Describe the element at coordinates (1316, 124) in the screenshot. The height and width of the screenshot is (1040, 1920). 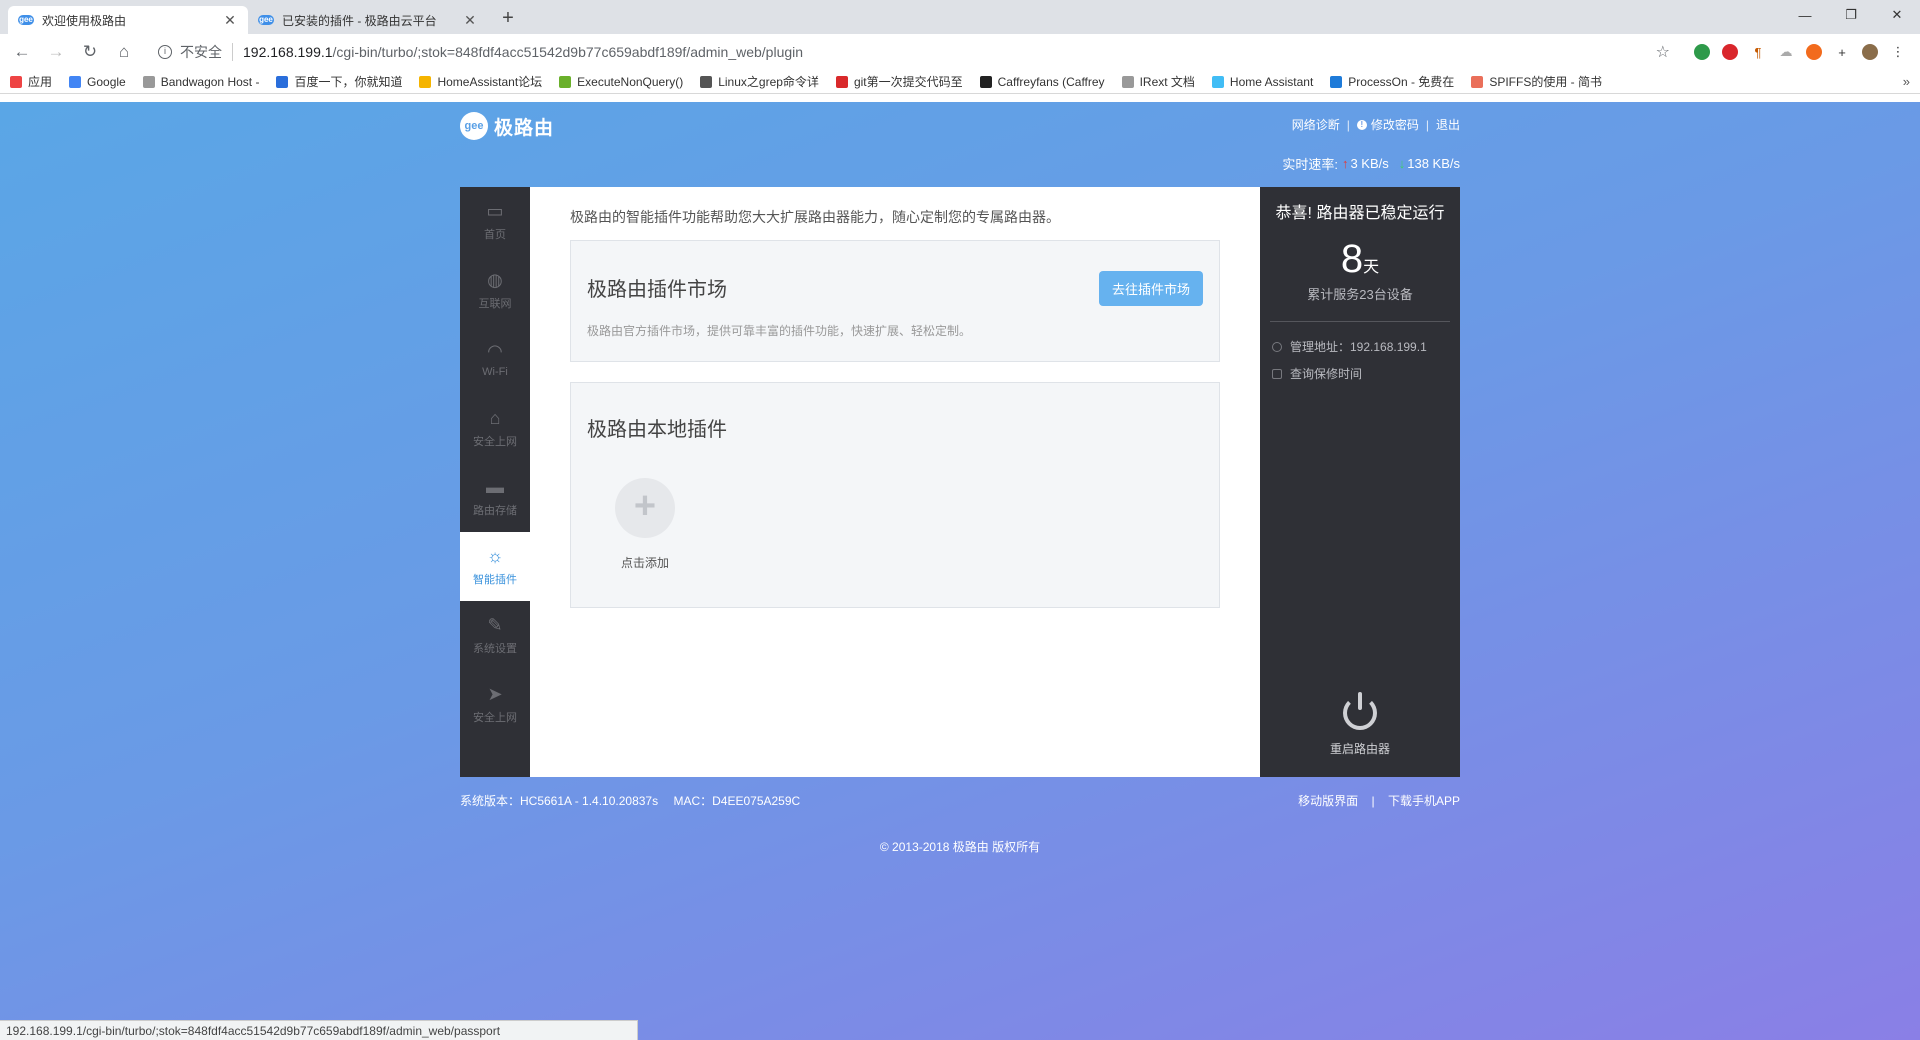
I see `network-diagnose-link: 网络诊断` at that location.